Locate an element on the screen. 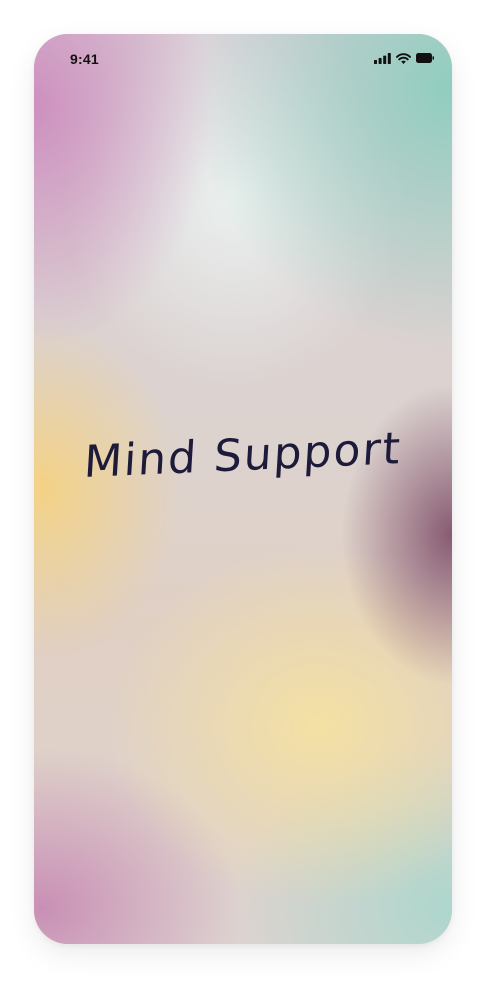  app-title: Mind Support is located at coordinates (243, 455).